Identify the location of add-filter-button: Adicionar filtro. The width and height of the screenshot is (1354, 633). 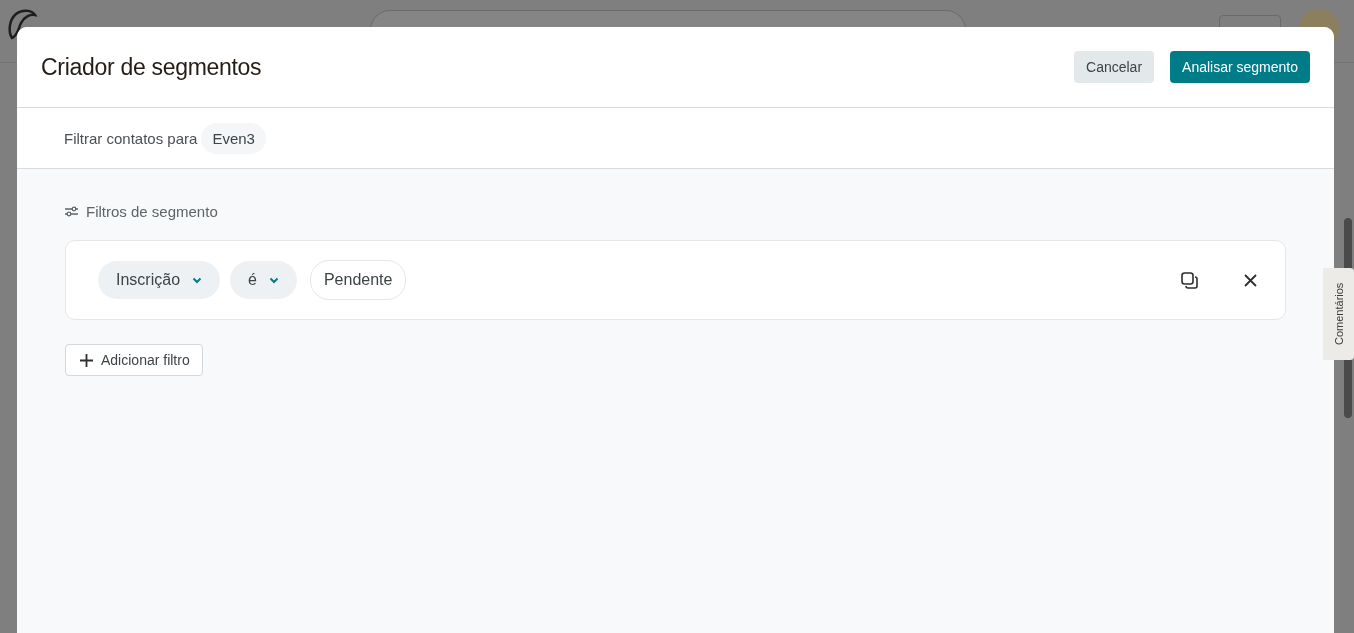
(134, 360).